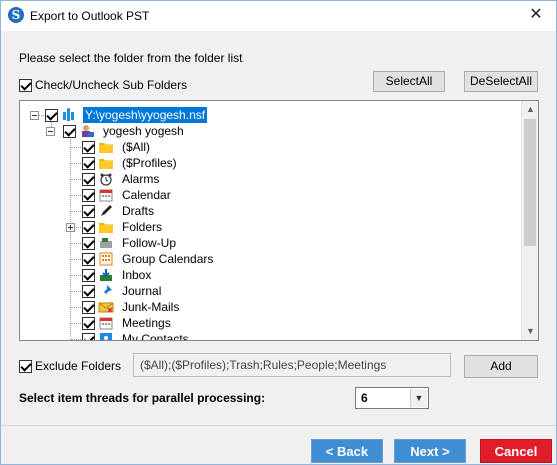 This screenshot has width=557, height=465. I want to click on pen-icon, so click(106, 211).